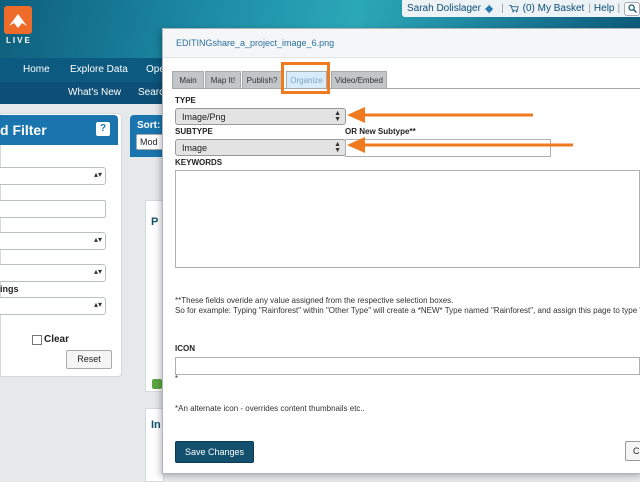  Describe the element at coordinates (149, 125) in the screenshot. I see `sort-title: Sort:` at that location.